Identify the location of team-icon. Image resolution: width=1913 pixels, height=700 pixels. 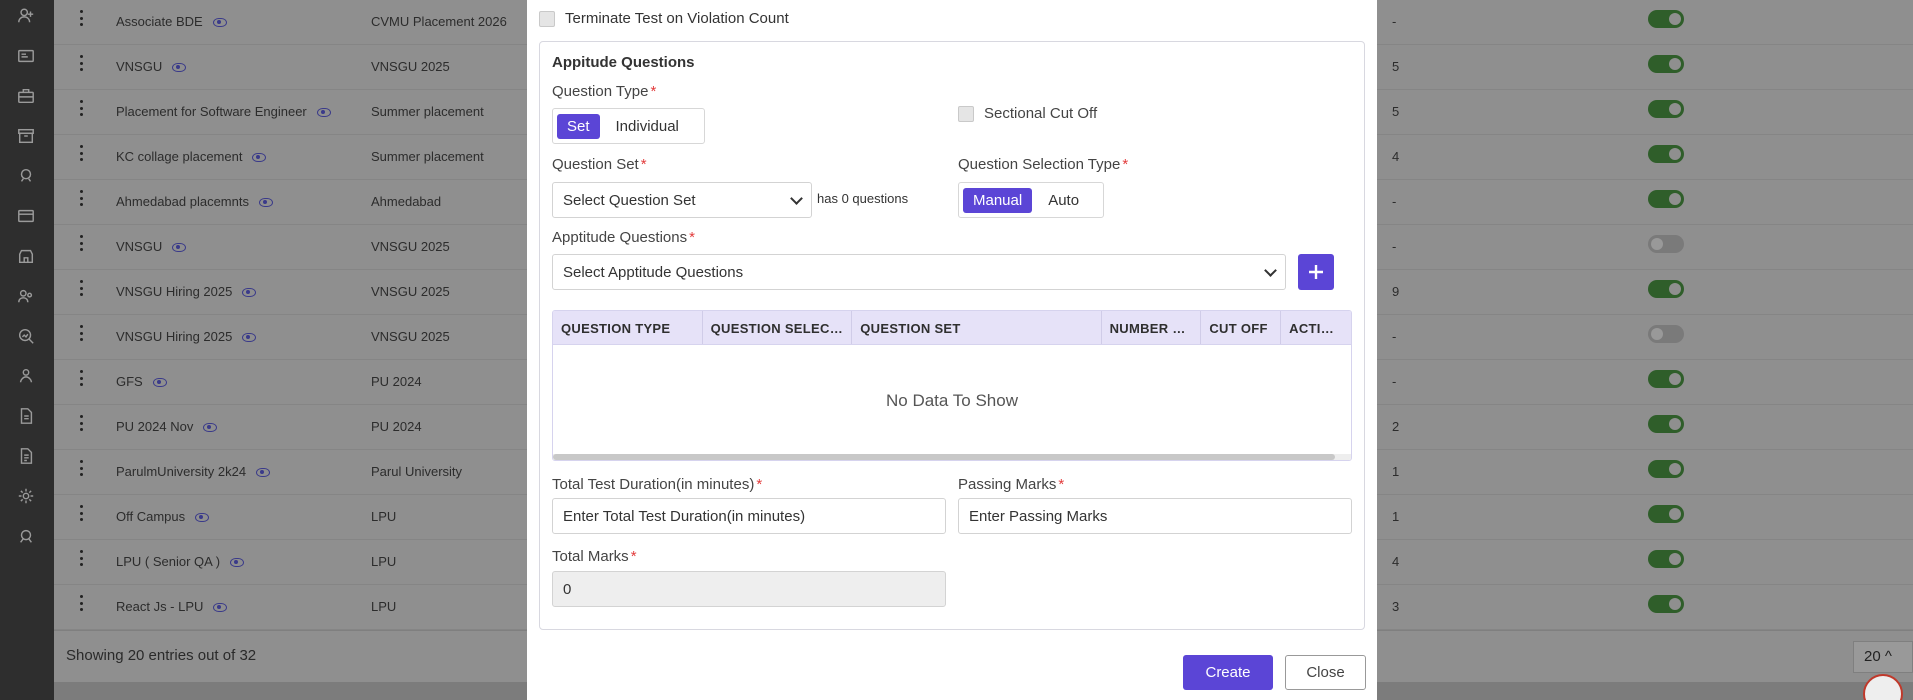
(26, 376).